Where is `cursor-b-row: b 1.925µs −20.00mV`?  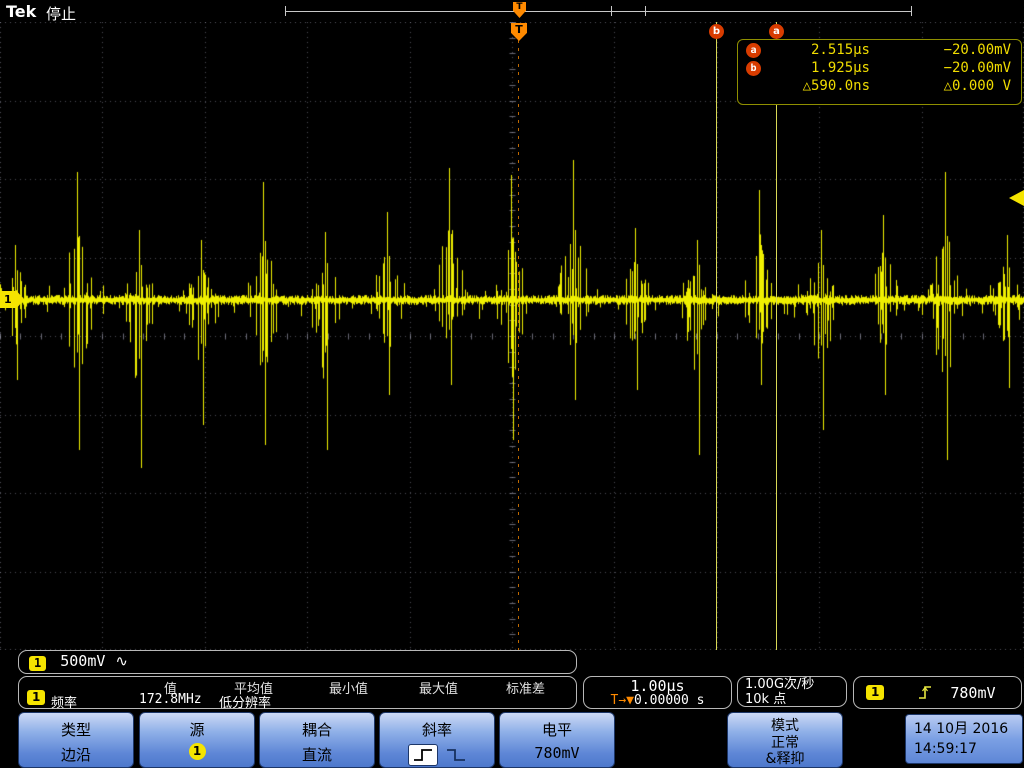
cursor-b-row: b 1.925µs −20.00mV is located at coordinates (879, 67).